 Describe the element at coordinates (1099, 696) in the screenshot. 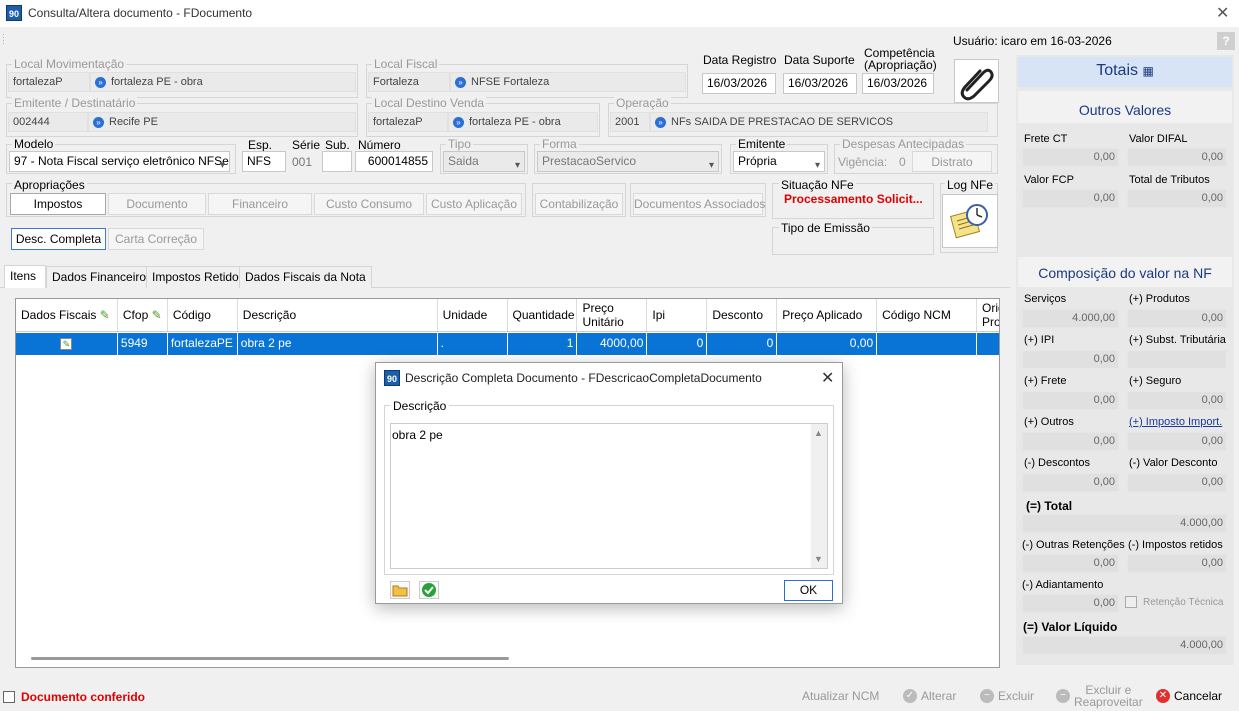

I see `excluir-reaproveitar-button: − Excluir e Reaproveitar` at that location.